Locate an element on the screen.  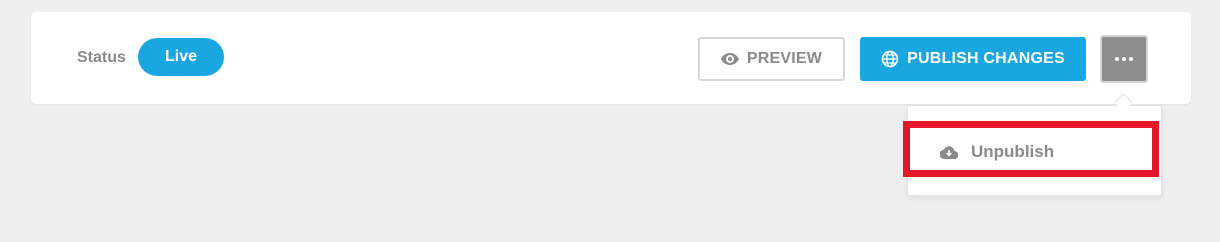
menu-item-unpublish: Unpublish is located at coordinates (1034, 152).